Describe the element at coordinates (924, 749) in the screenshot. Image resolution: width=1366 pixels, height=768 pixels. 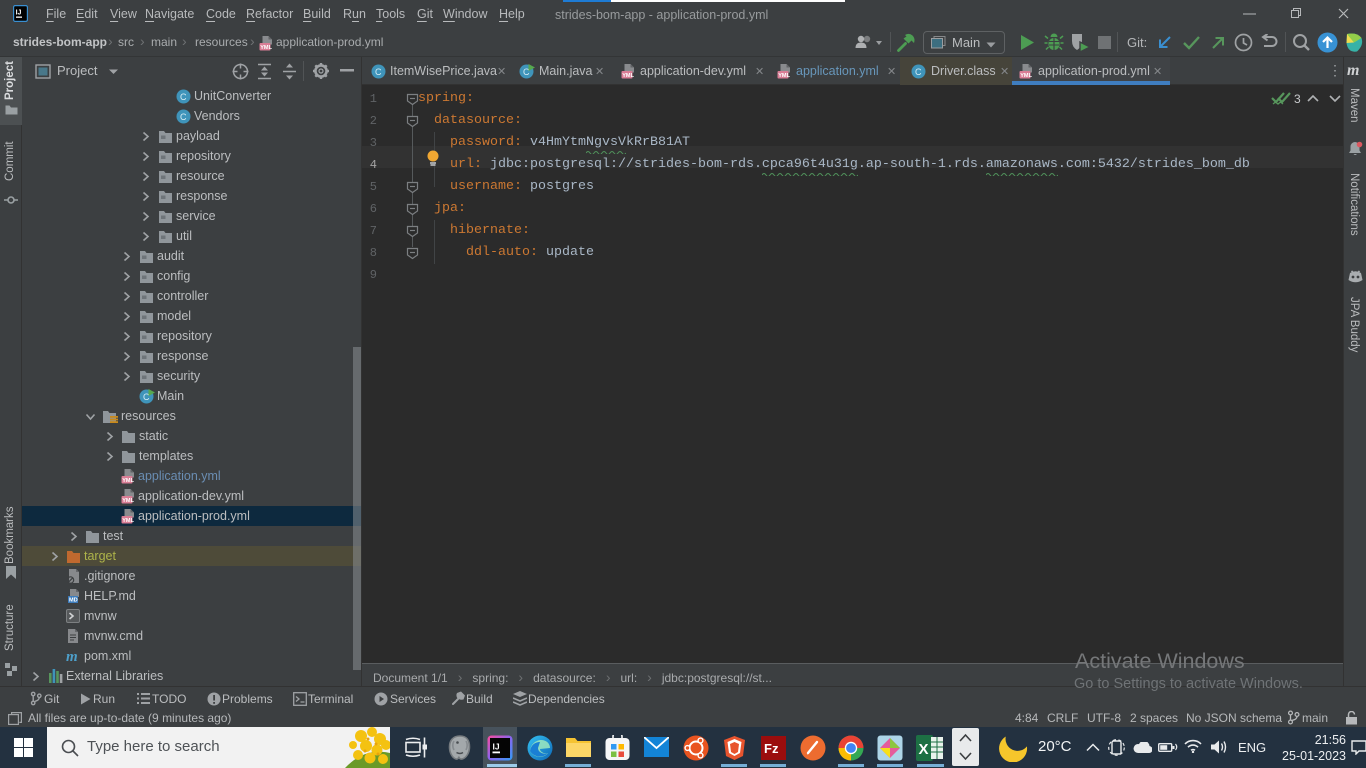
I see `svg-text: X` at that location.